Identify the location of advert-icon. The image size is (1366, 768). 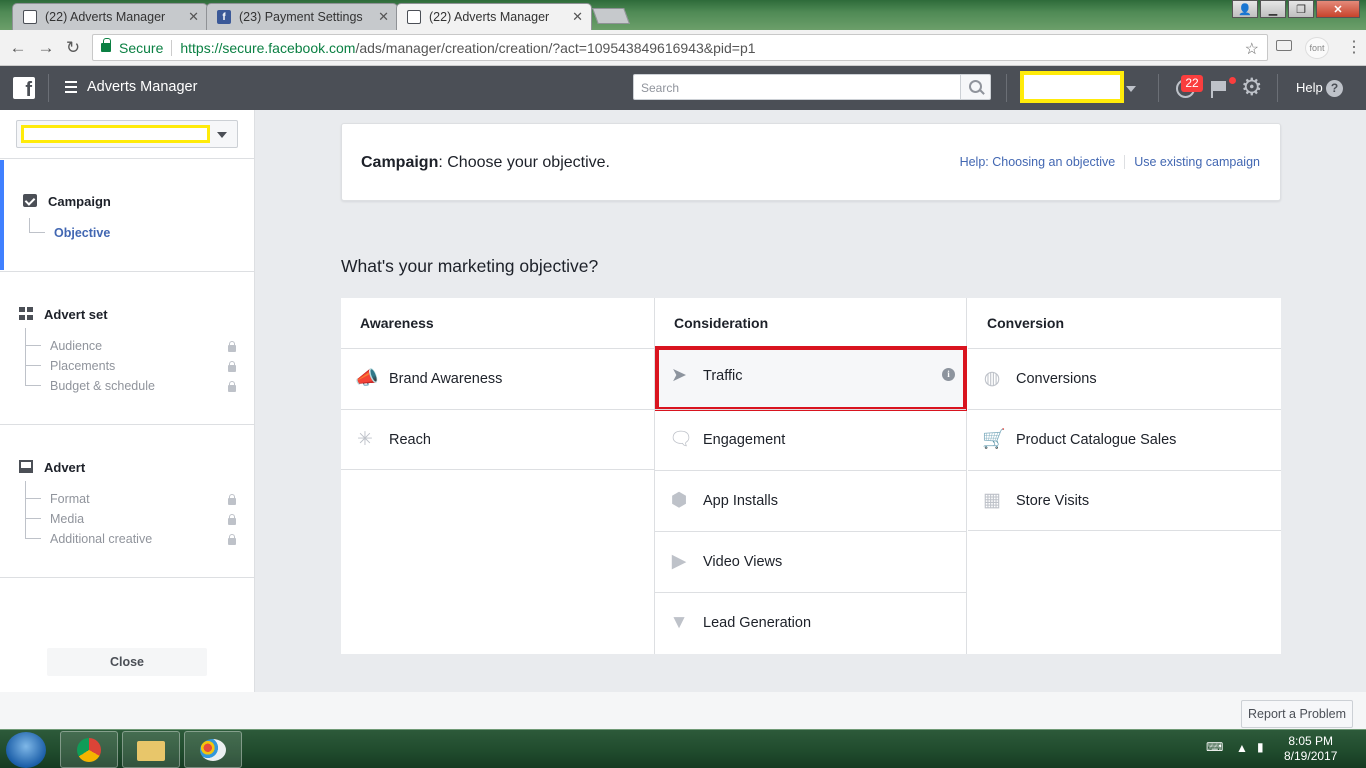
(26, 466).